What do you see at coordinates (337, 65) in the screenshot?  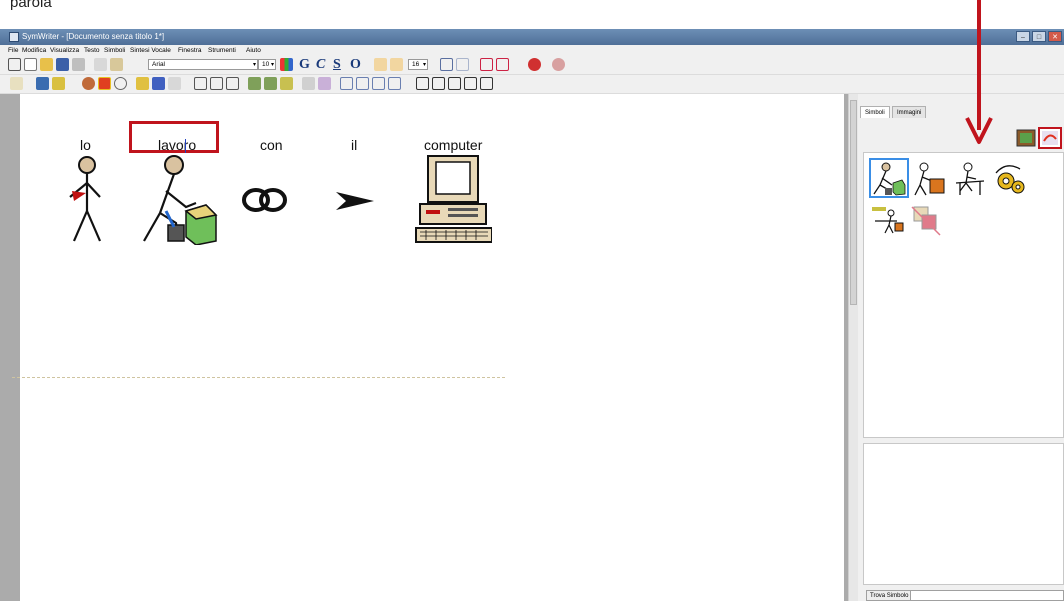 I see `underline-icon: S` at bounding box center [337, 65].